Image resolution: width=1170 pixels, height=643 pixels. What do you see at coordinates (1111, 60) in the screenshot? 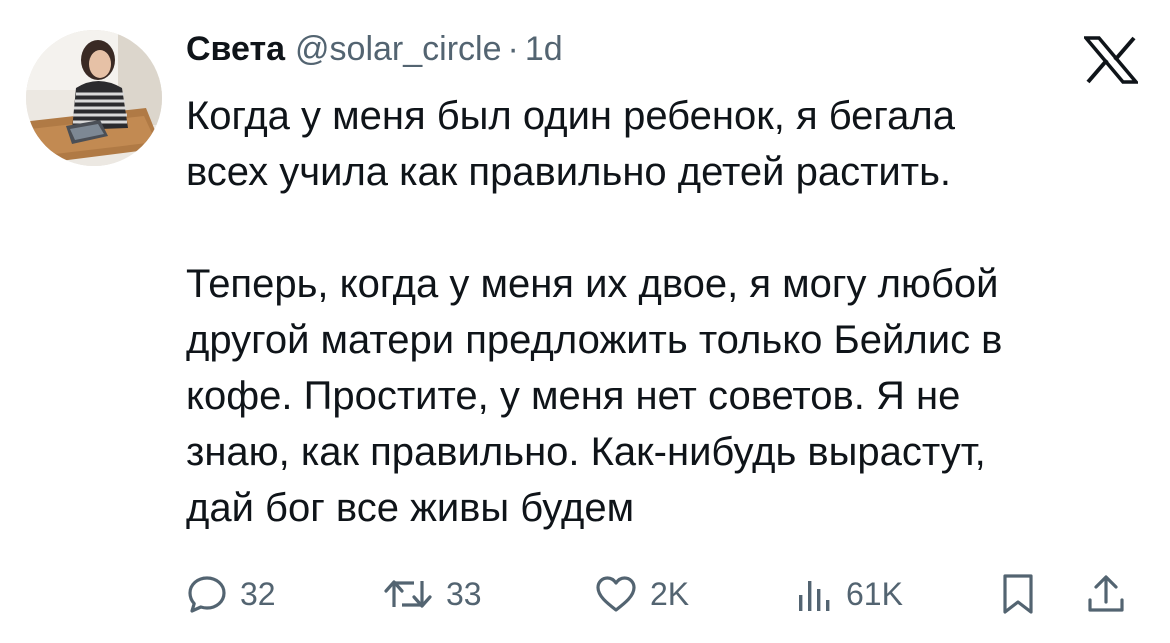
I see `x-logo-icon` at bounding box center [1111, 60].